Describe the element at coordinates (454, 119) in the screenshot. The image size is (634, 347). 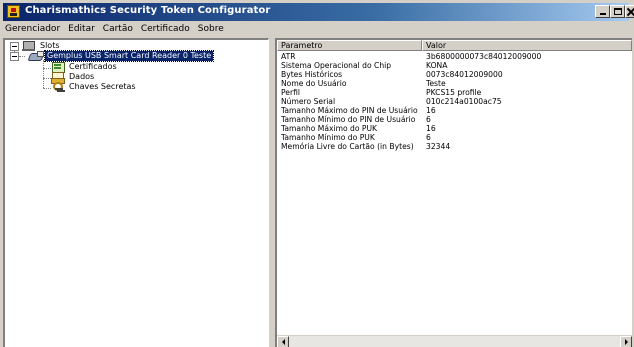
I see `list-row: Tamanho Mínimo do PIN de Usuário 6` at that location.